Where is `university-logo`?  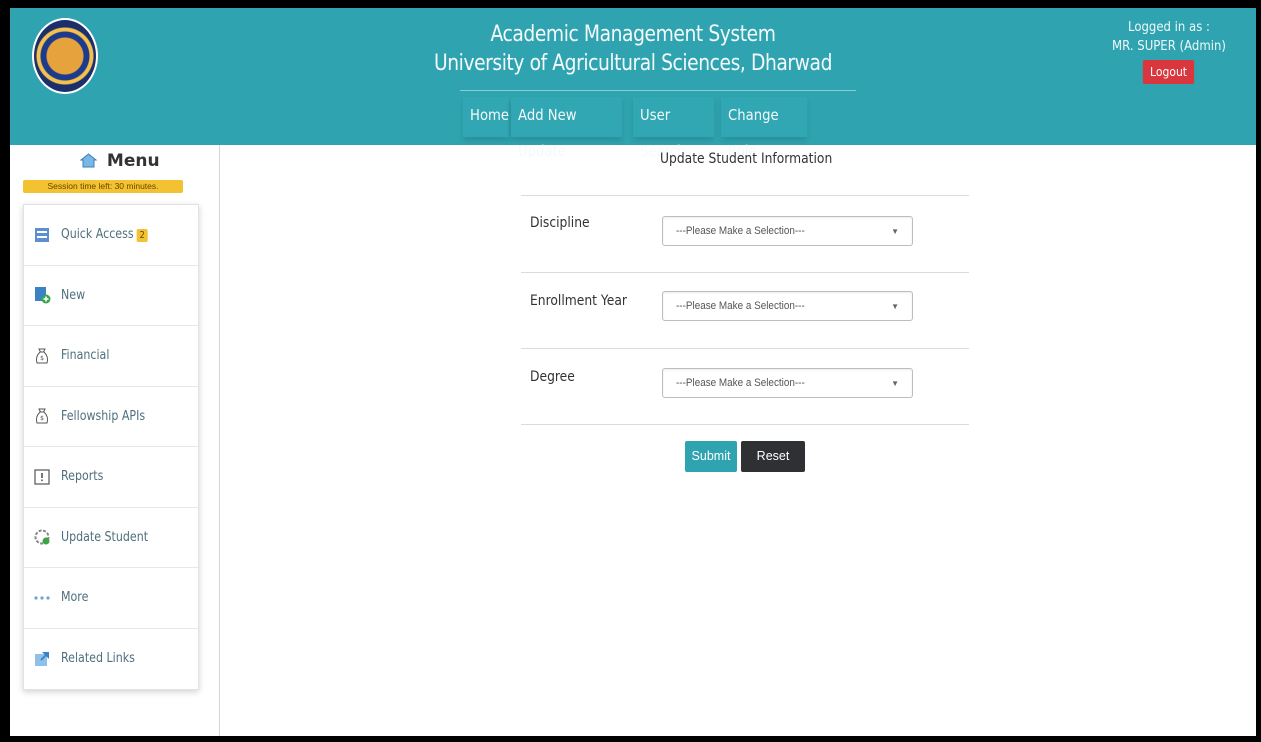 university-logo is located at coordinates (65, 56).